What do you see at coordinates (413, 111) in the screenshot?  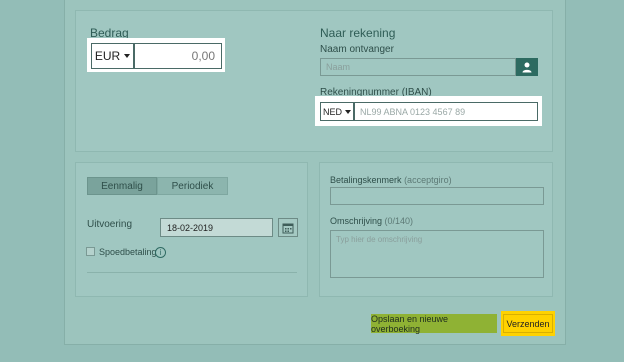 I see `iban-placeholder: NL99 ABNA 0123 4567 89` at bounding box center [413, 111].